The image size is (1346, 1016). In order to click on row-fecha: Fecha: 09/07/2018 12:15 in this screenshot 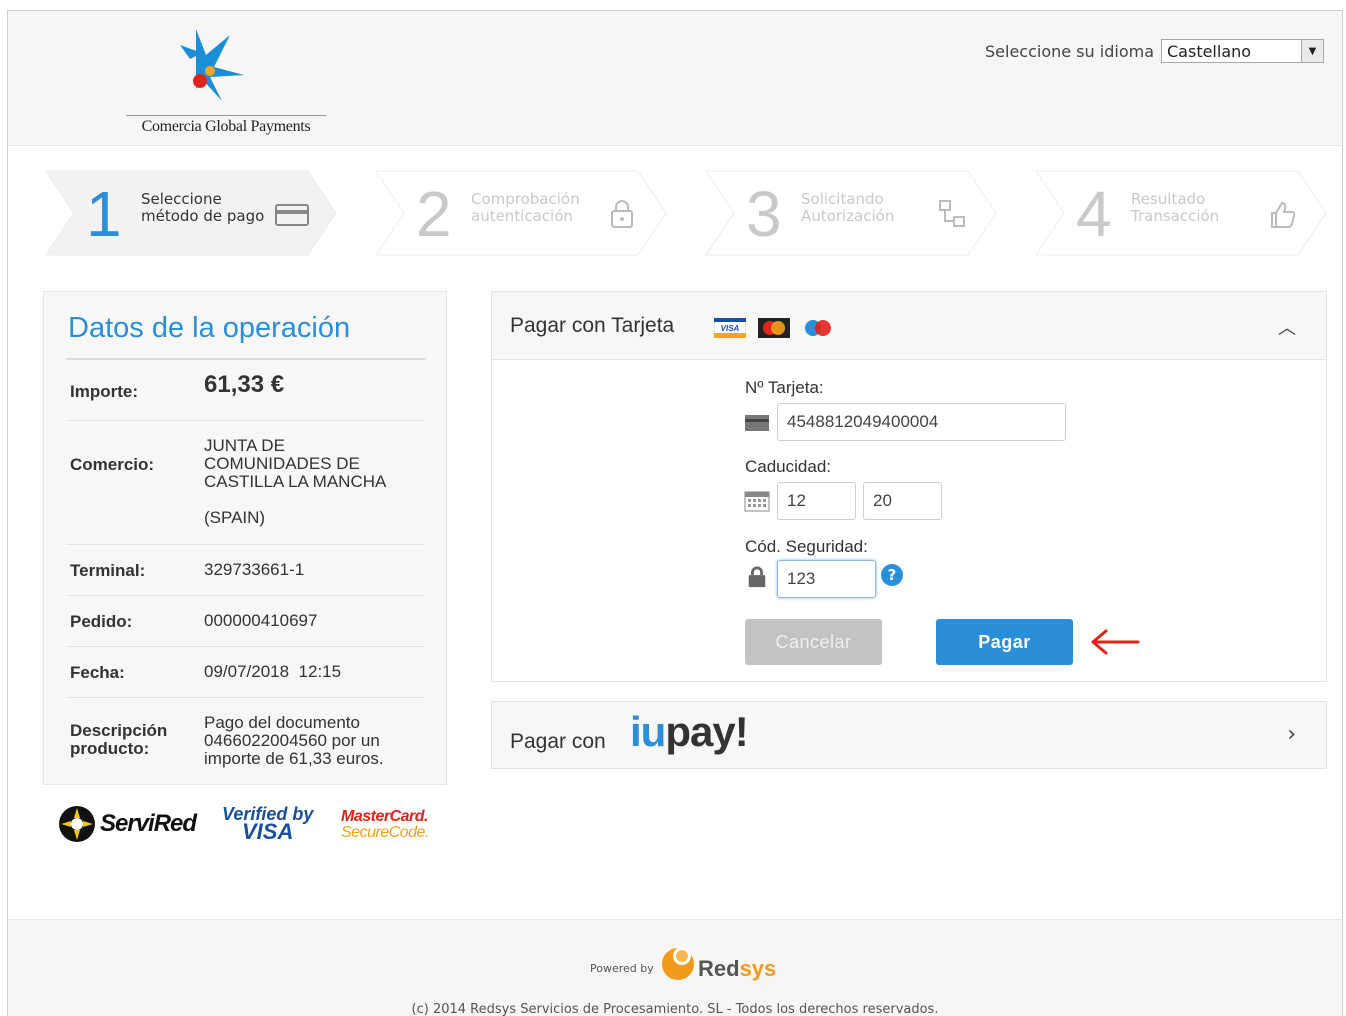, I will do `click(245, 671)`.